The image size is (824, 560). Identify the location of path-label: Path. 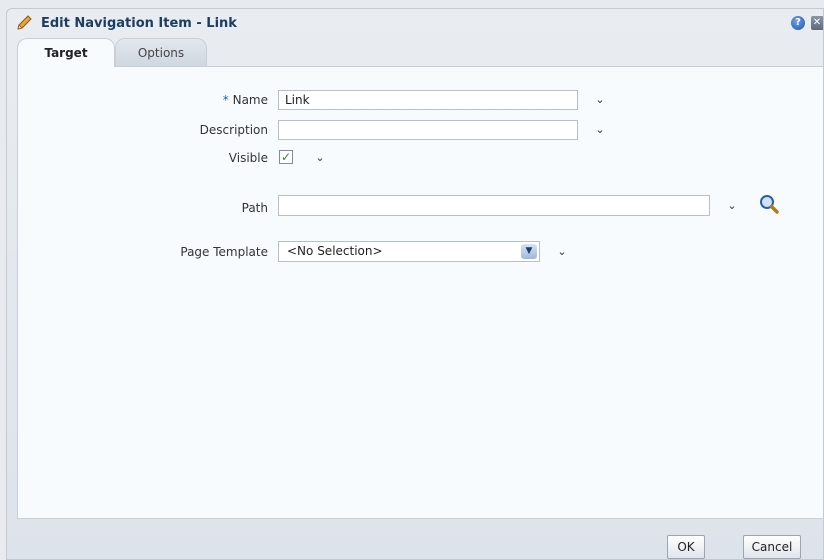
(254, 208).